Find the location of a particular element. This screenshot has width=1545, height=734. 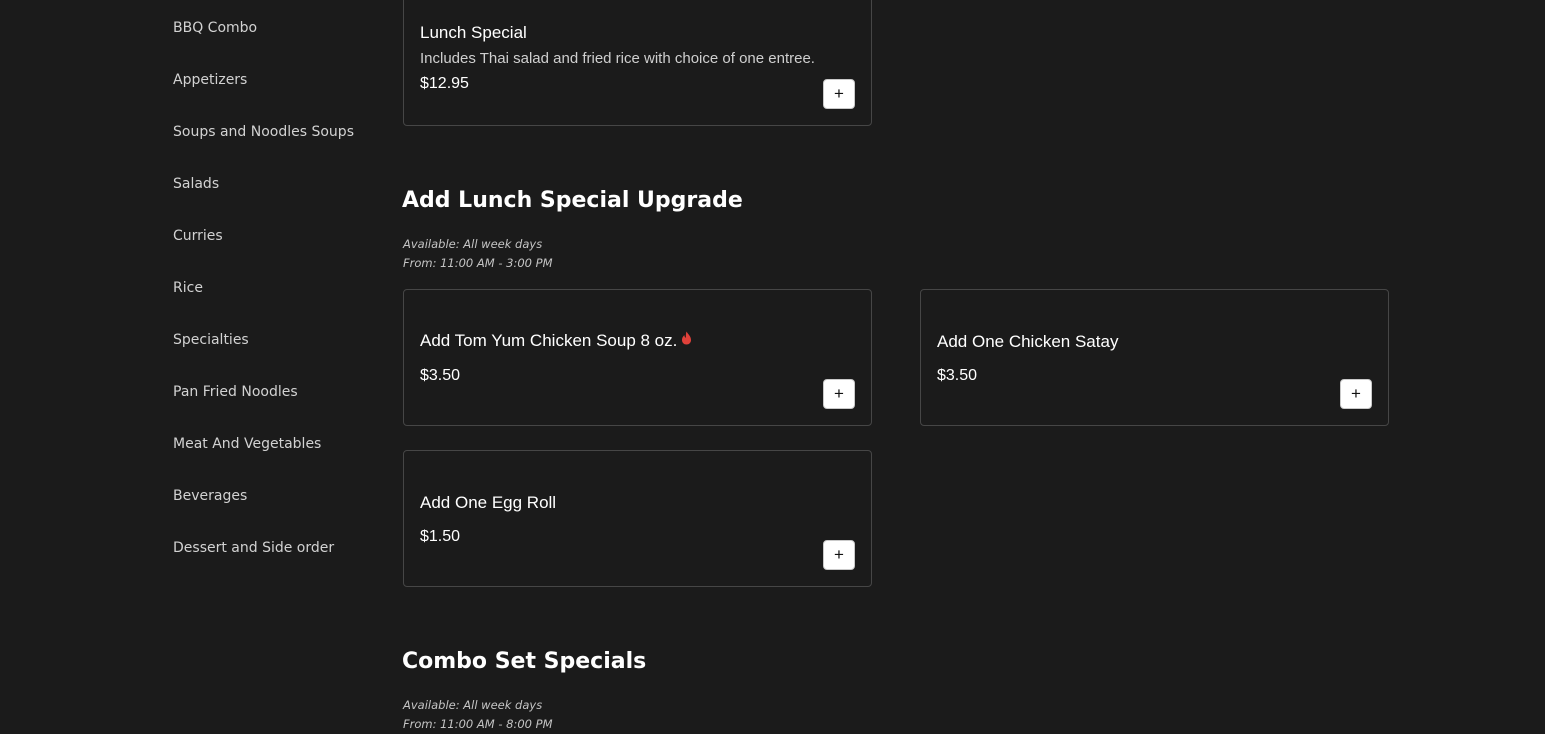

menu-item-title-text: Add Tom Yum Chicken Soup 8 oz. is located at coordinates (549, 340).